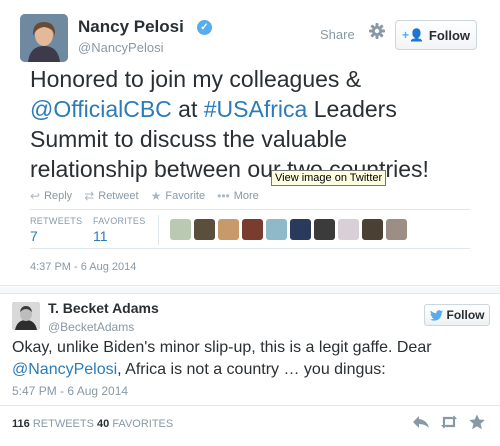 The height and width of the screenshot is (446, 500). Describe the element at coordinates (412, 35) in the screenshot. I see `add-user-icon: +👤` at that location.